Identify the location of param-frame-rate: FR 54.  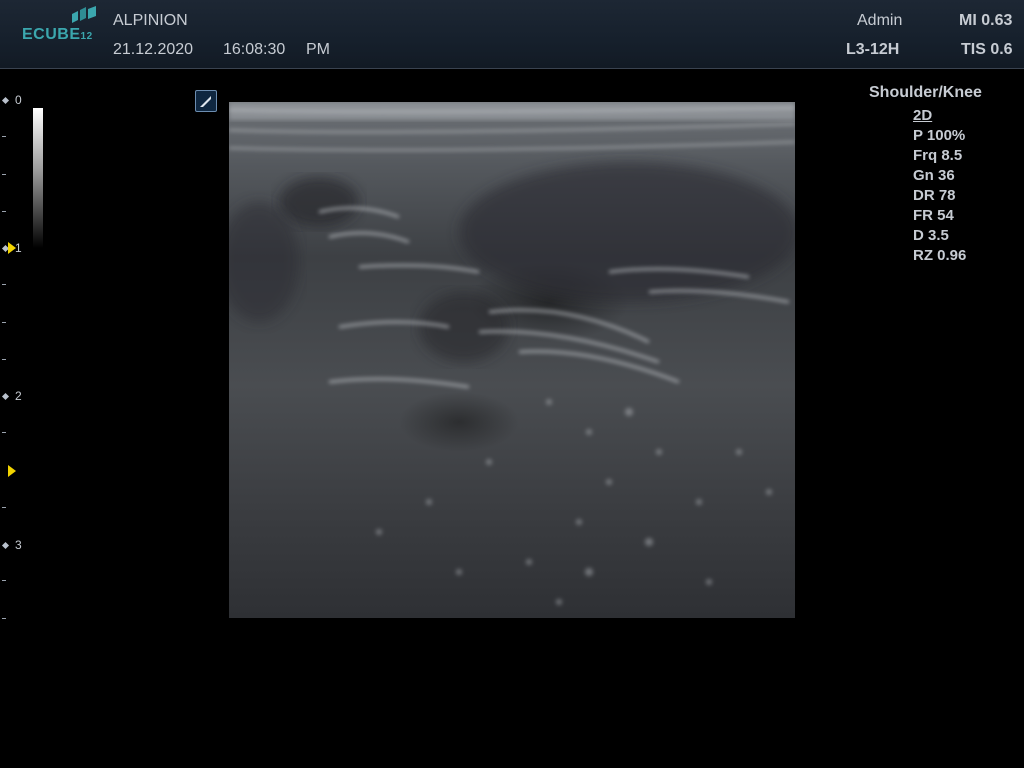
(933, 215).